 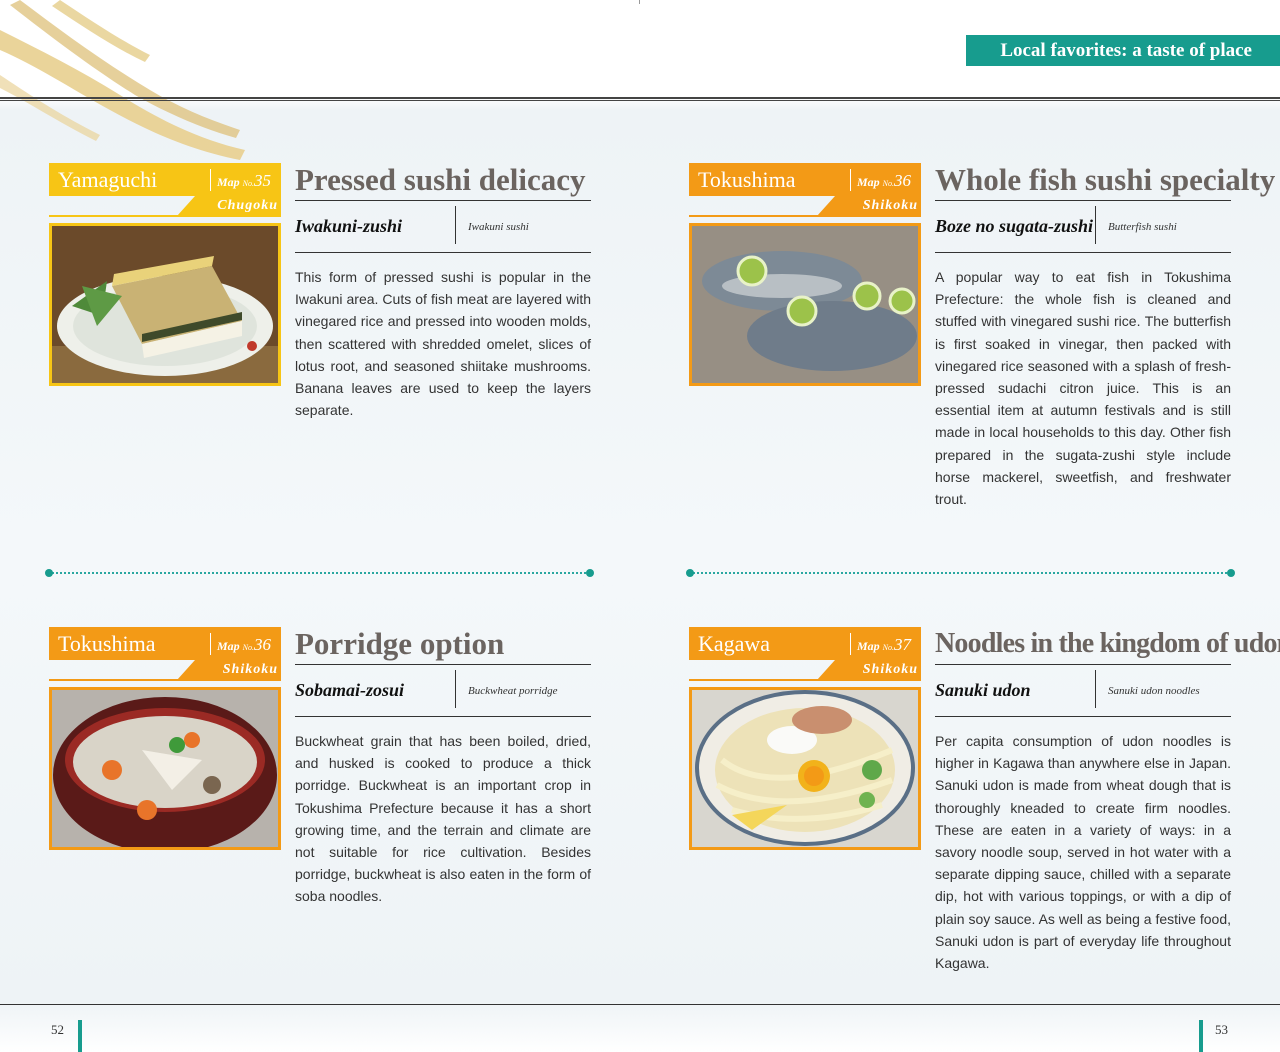 I want to click on dish-name: Sobamai-zosui, so click(x=350, y=690).